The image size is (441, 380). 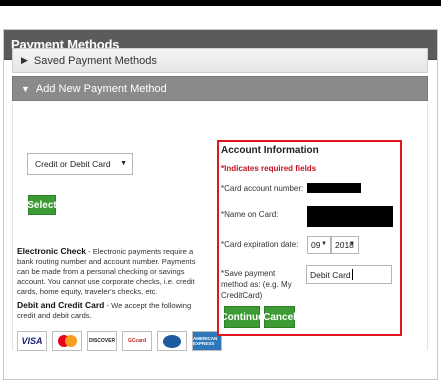 What do you see at coordinates (73, 164) in the screenshot?
I see `payment-type-value: Credit or Debit Card` at bounding box center [73, 164].